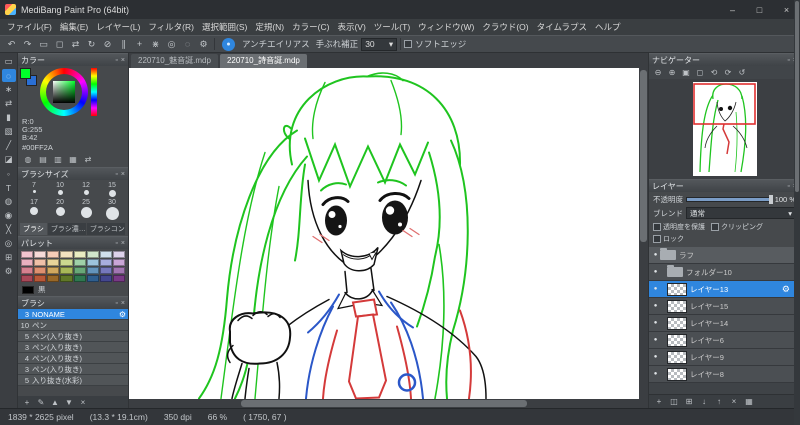 The width and height of the screenshot is (800, 425). I want to click on brush-size-preset: 10, so click(60, 189).